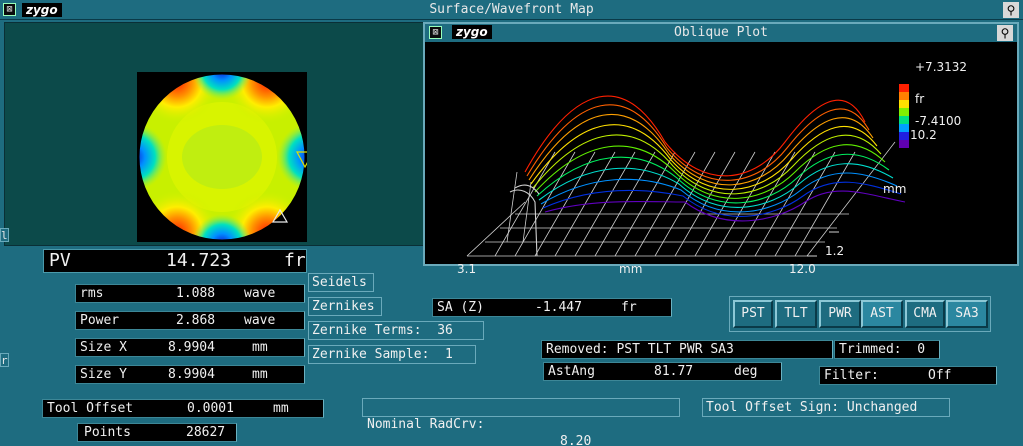 The image size is (1023, 446). I want to click on y-max-label: 10.2, so click(923, 135).